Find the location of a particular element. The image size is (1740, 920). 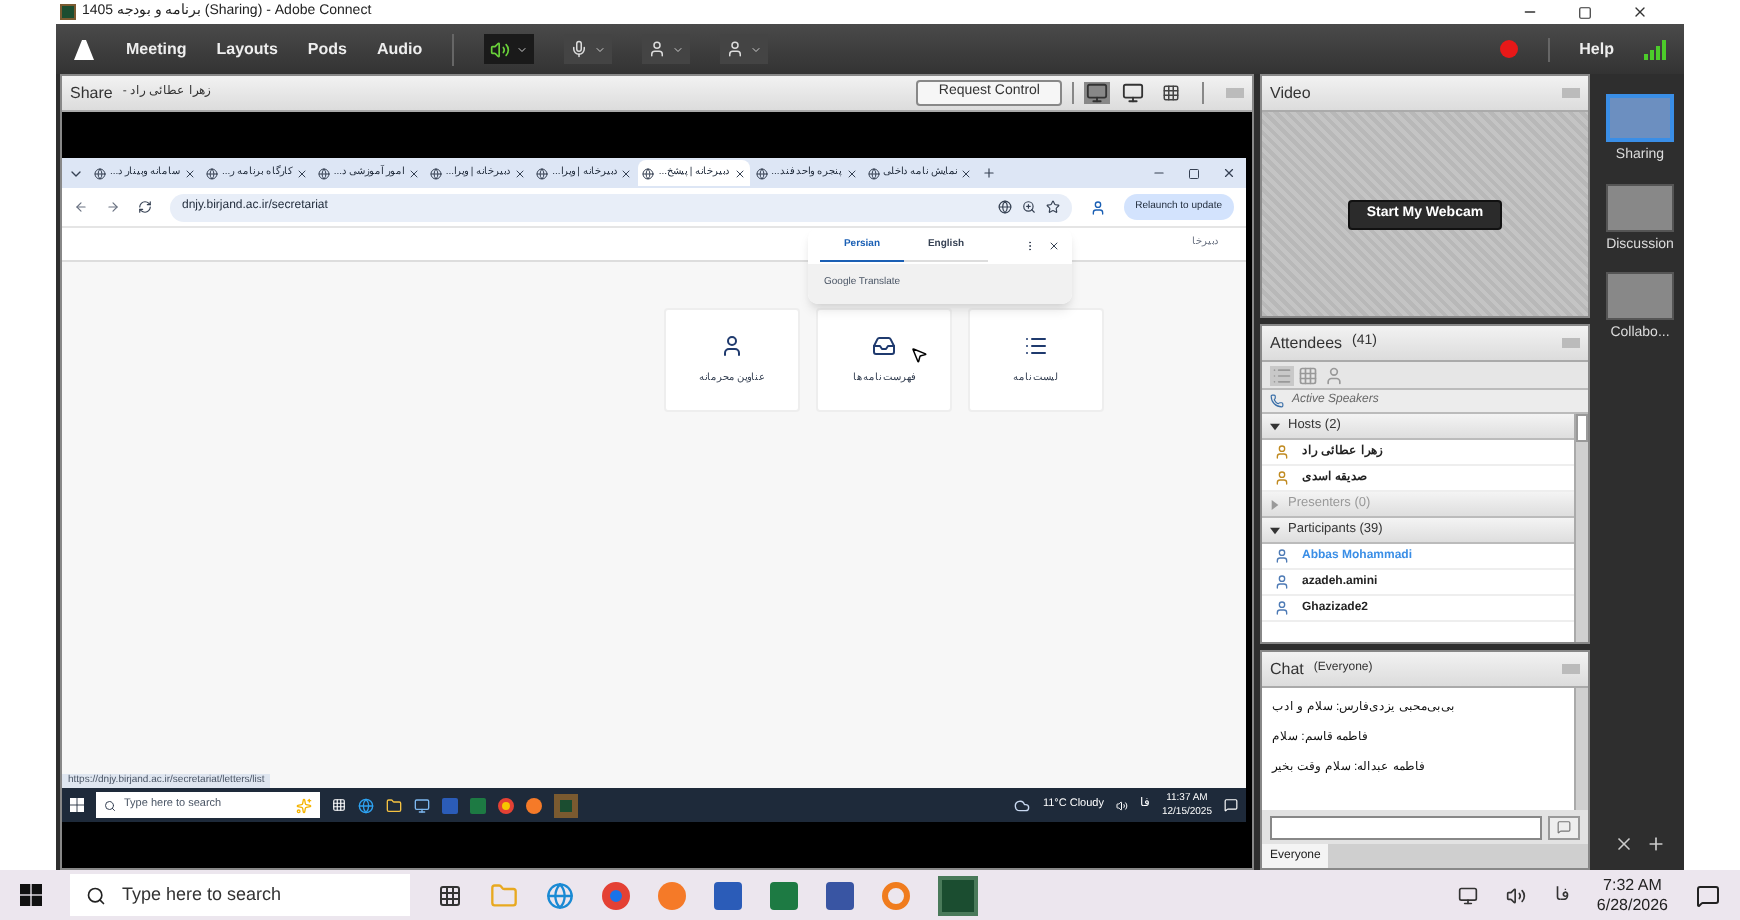

clock-time: 7:32 AM is located at coordinates (1632, 885).